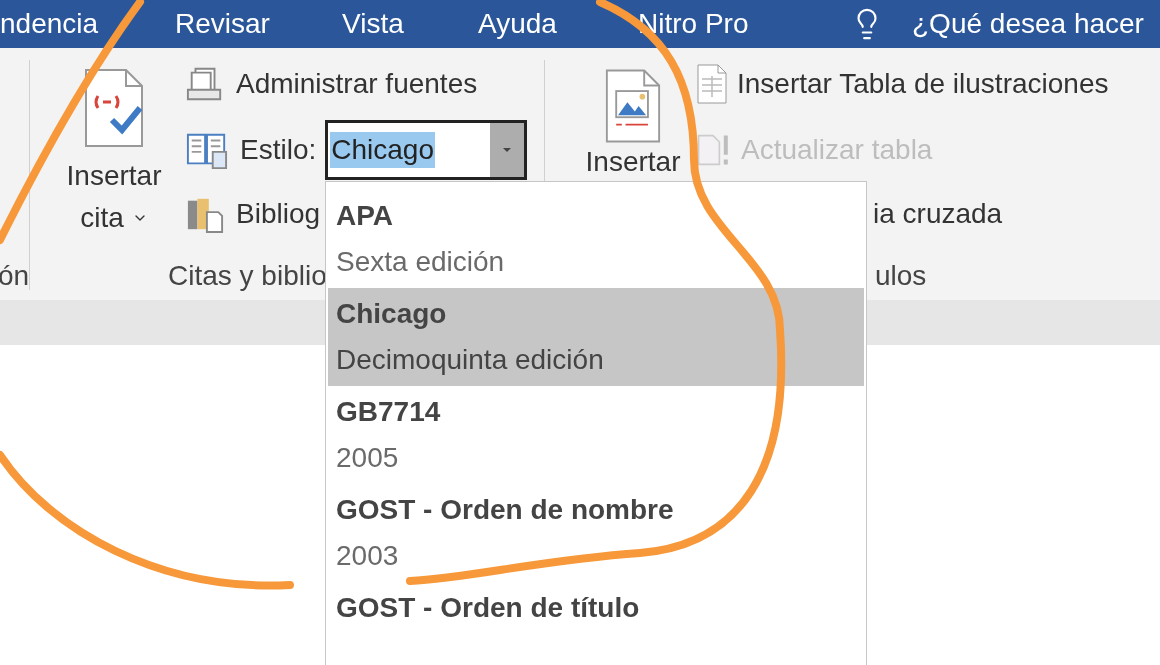 This screenshot has height=665, width=1160. What do you see at coordinates (505, 510) in the screenshot?
I see `style-name: GOST - Orden de nombre` at bounding box center [505, 510].